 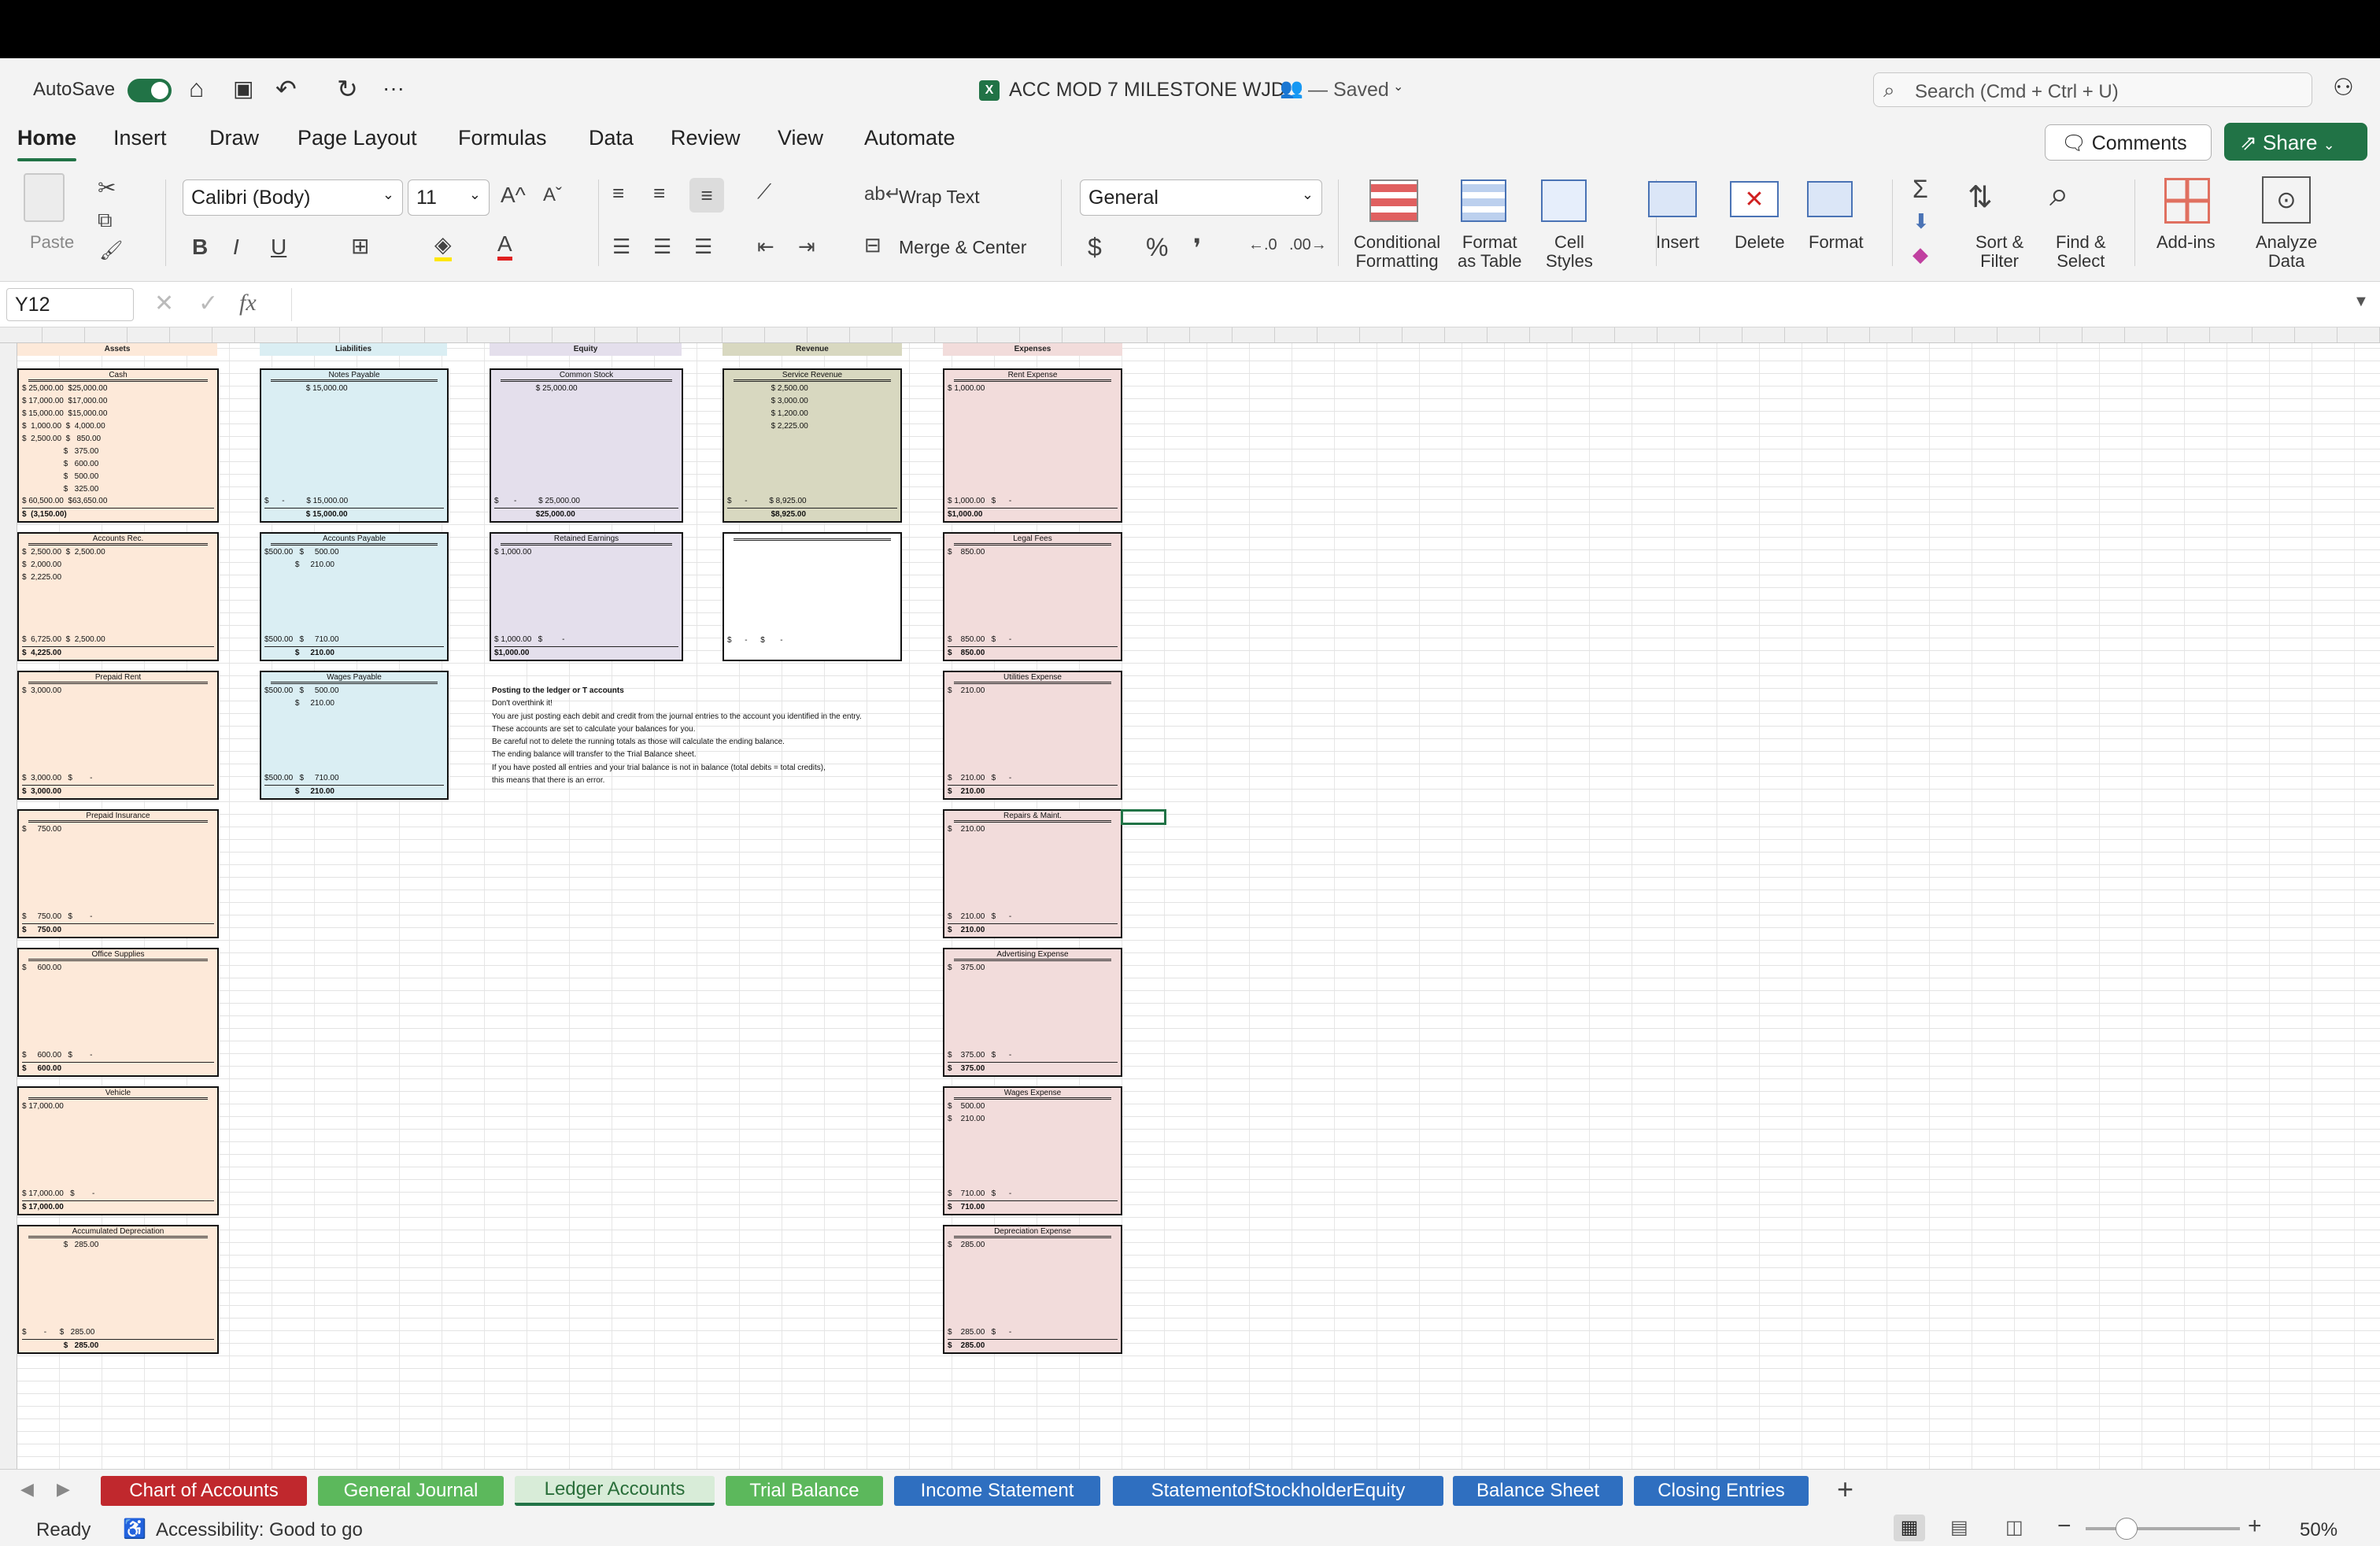 I want to click on tab-view: View, so click(x=800, y=138).